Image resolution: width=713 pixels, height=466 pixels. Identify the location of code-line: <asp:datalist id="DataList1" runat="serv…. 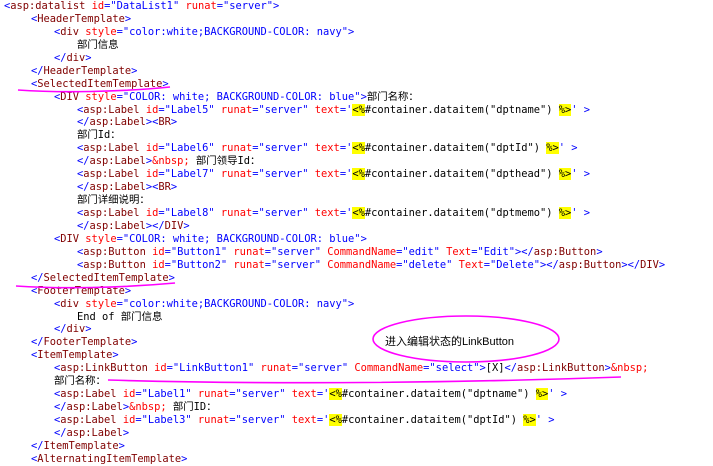
(356, 6).